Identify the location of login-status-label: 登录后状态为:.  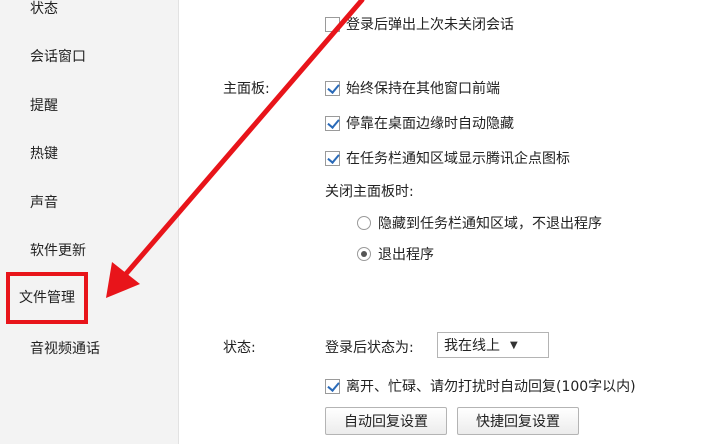
(369, 348).